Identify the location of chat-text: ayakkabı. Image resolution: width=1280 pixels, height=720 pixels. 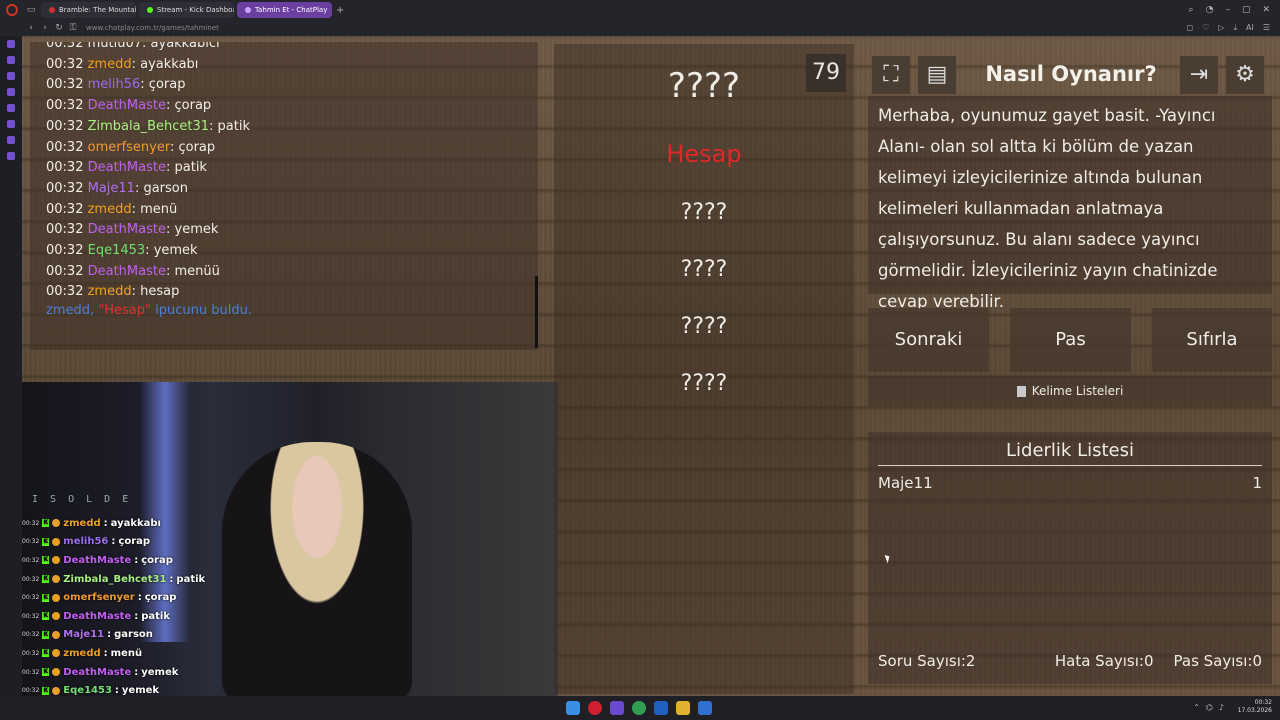
(169, 64).